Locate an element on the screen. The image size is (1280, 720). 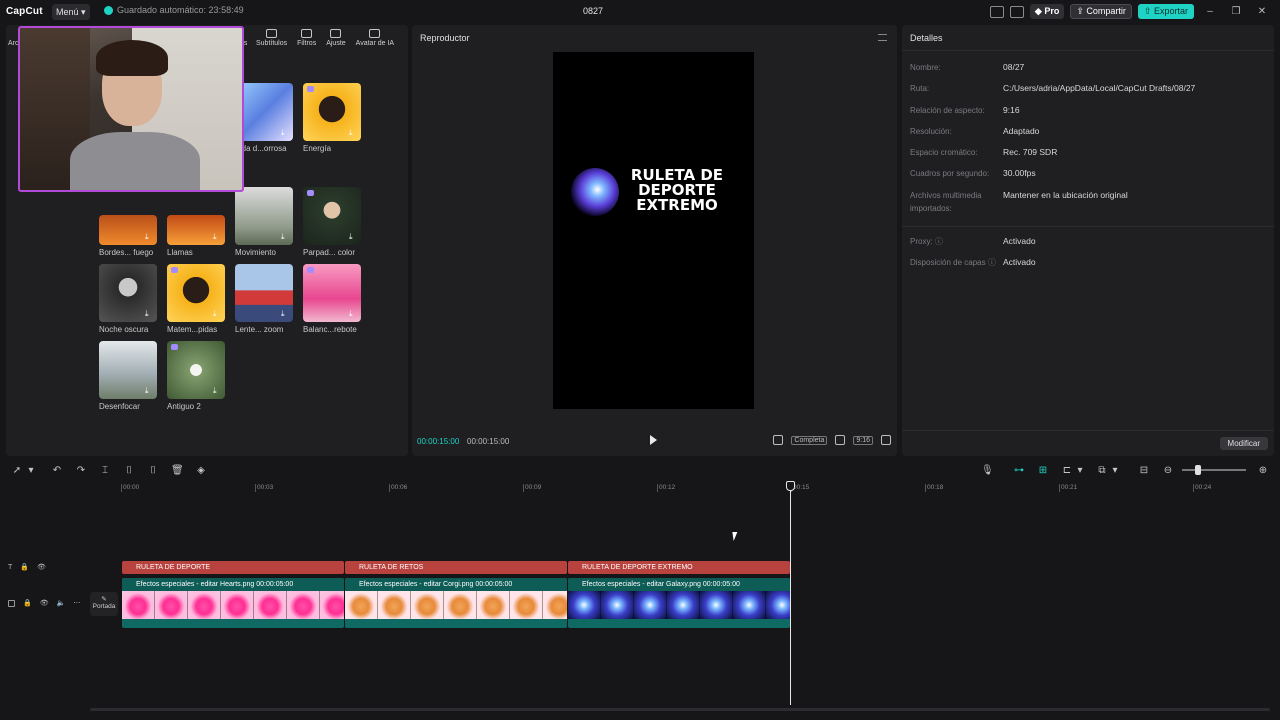
tab-adjust: Ajuste is located at coordinates (336, 38).